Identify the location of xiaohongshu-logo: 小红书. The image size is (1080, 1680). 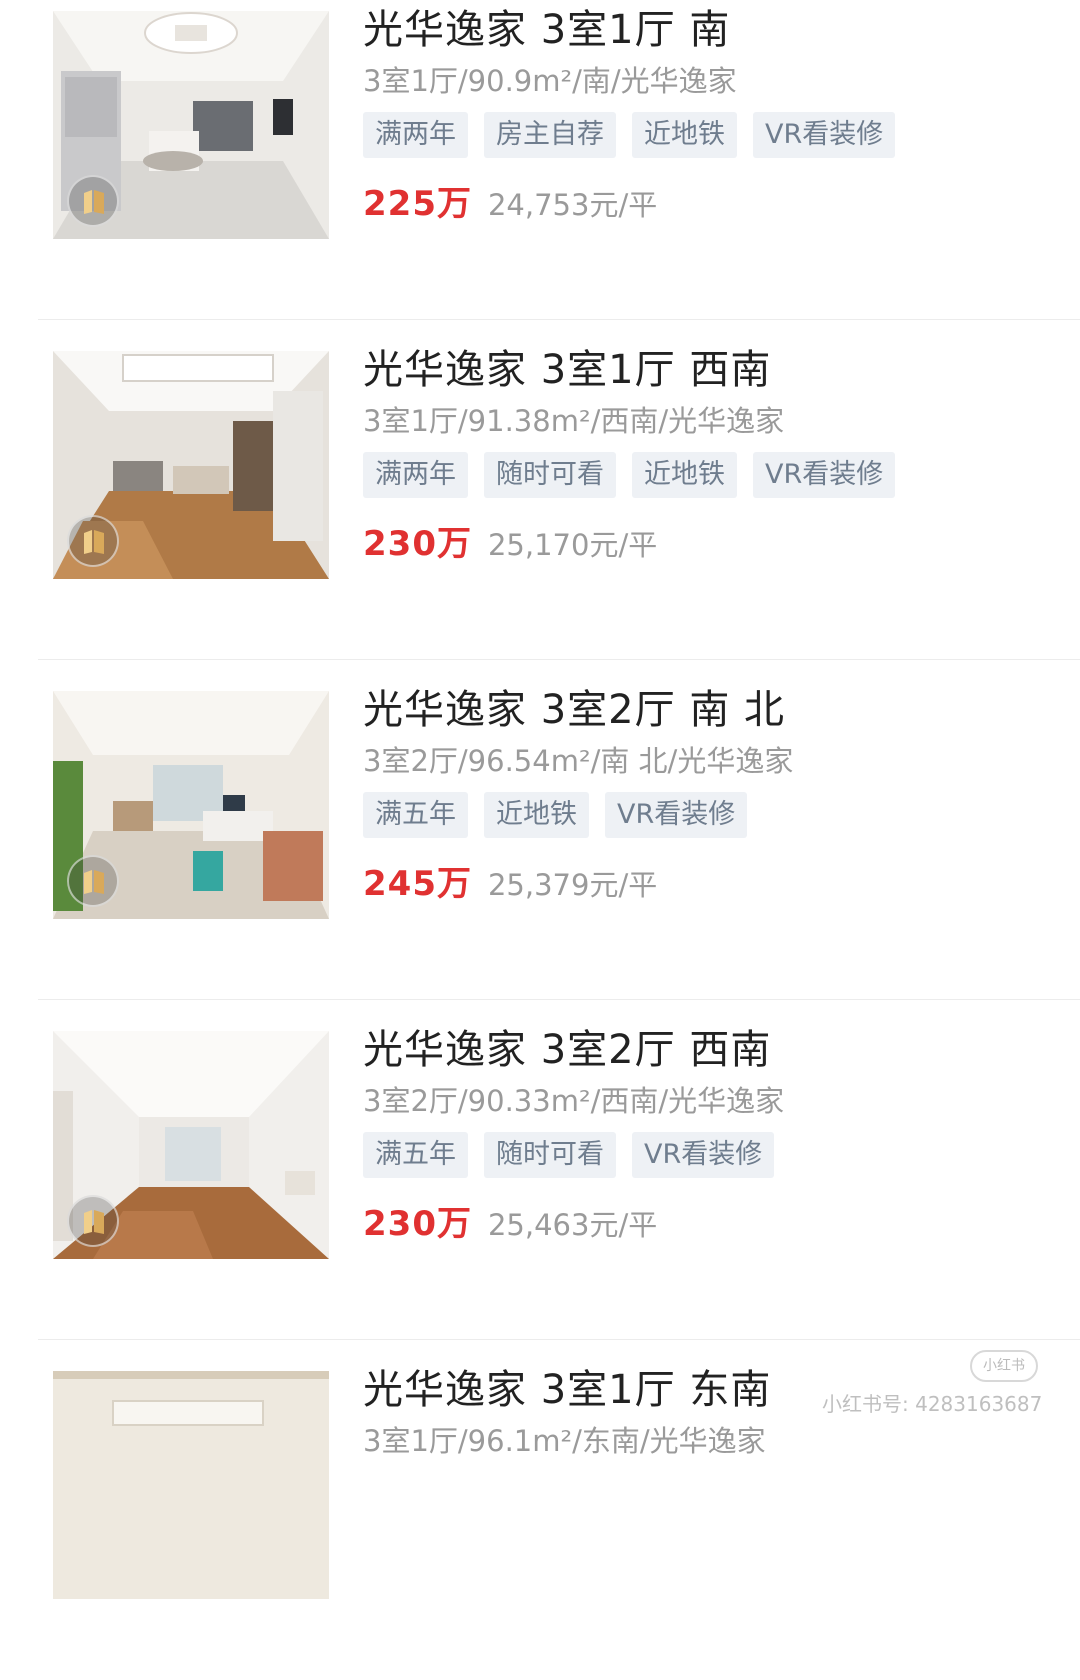
(1004, 1366).